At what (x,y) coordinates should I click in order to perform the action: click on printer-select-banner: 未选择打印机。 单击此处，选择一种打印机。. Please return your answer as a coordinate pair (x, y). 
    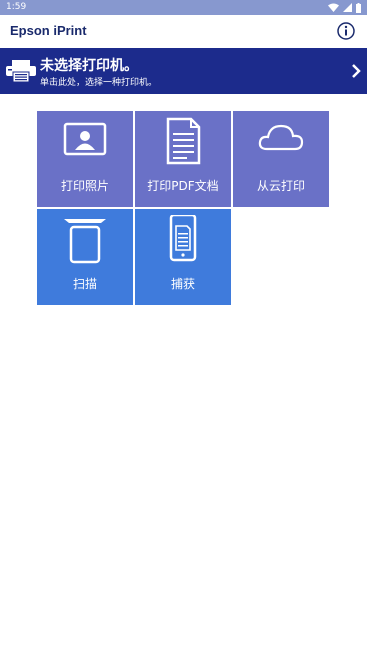
    Looking at the image, I should click on (183, 71).